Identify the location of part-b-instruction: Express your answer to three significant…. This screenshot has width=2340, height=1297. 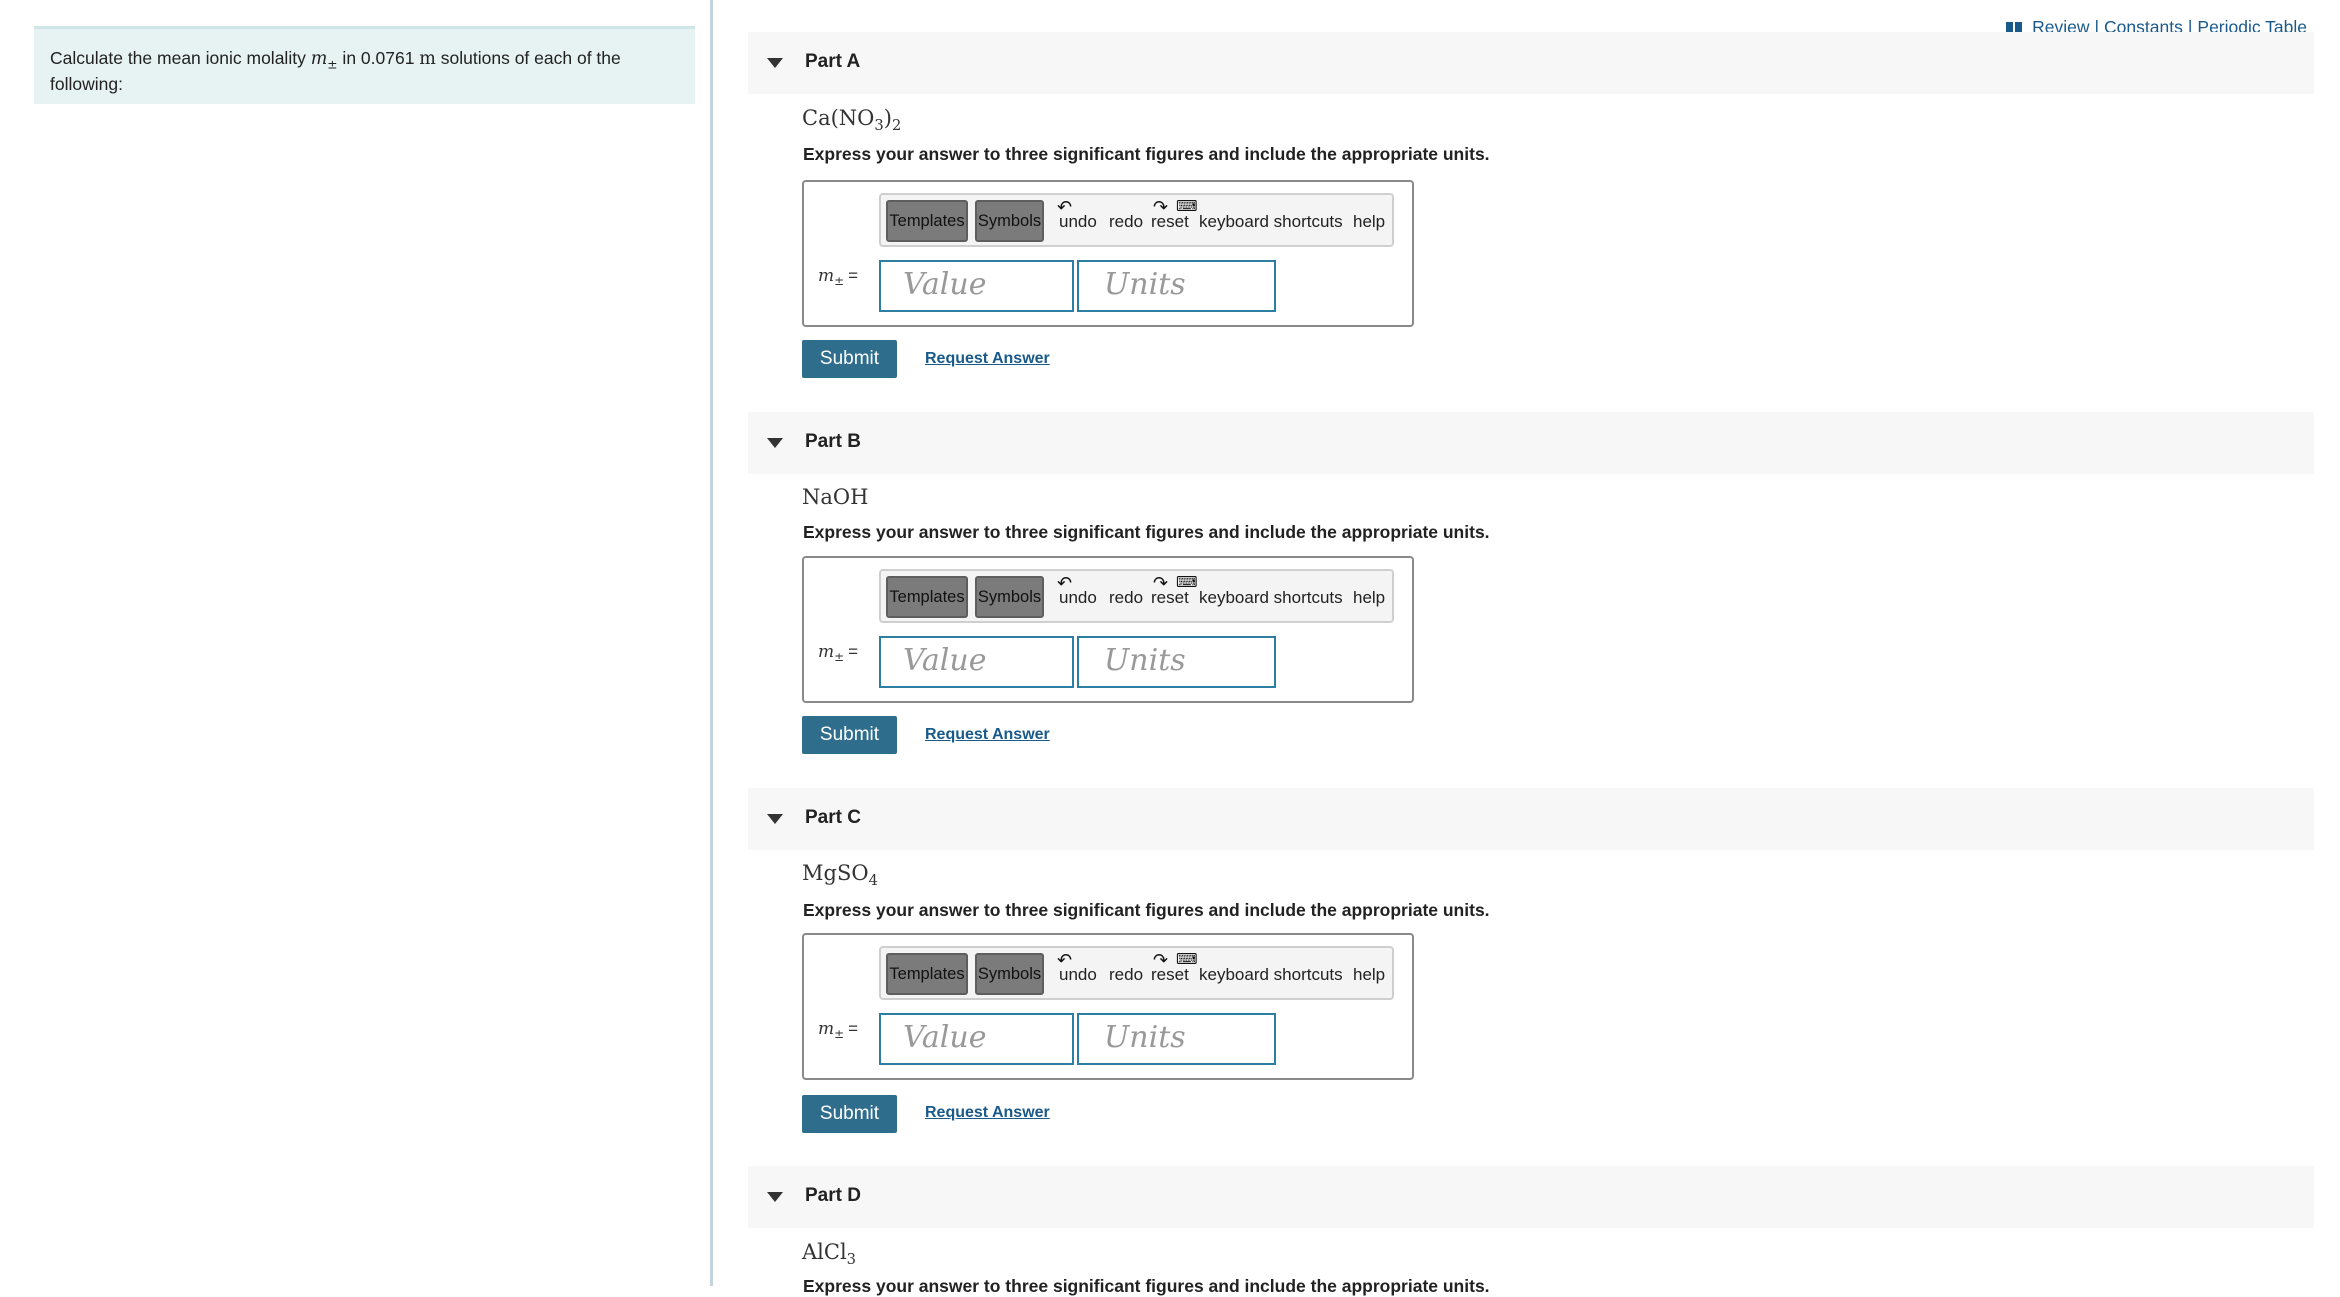
(1146, 532).